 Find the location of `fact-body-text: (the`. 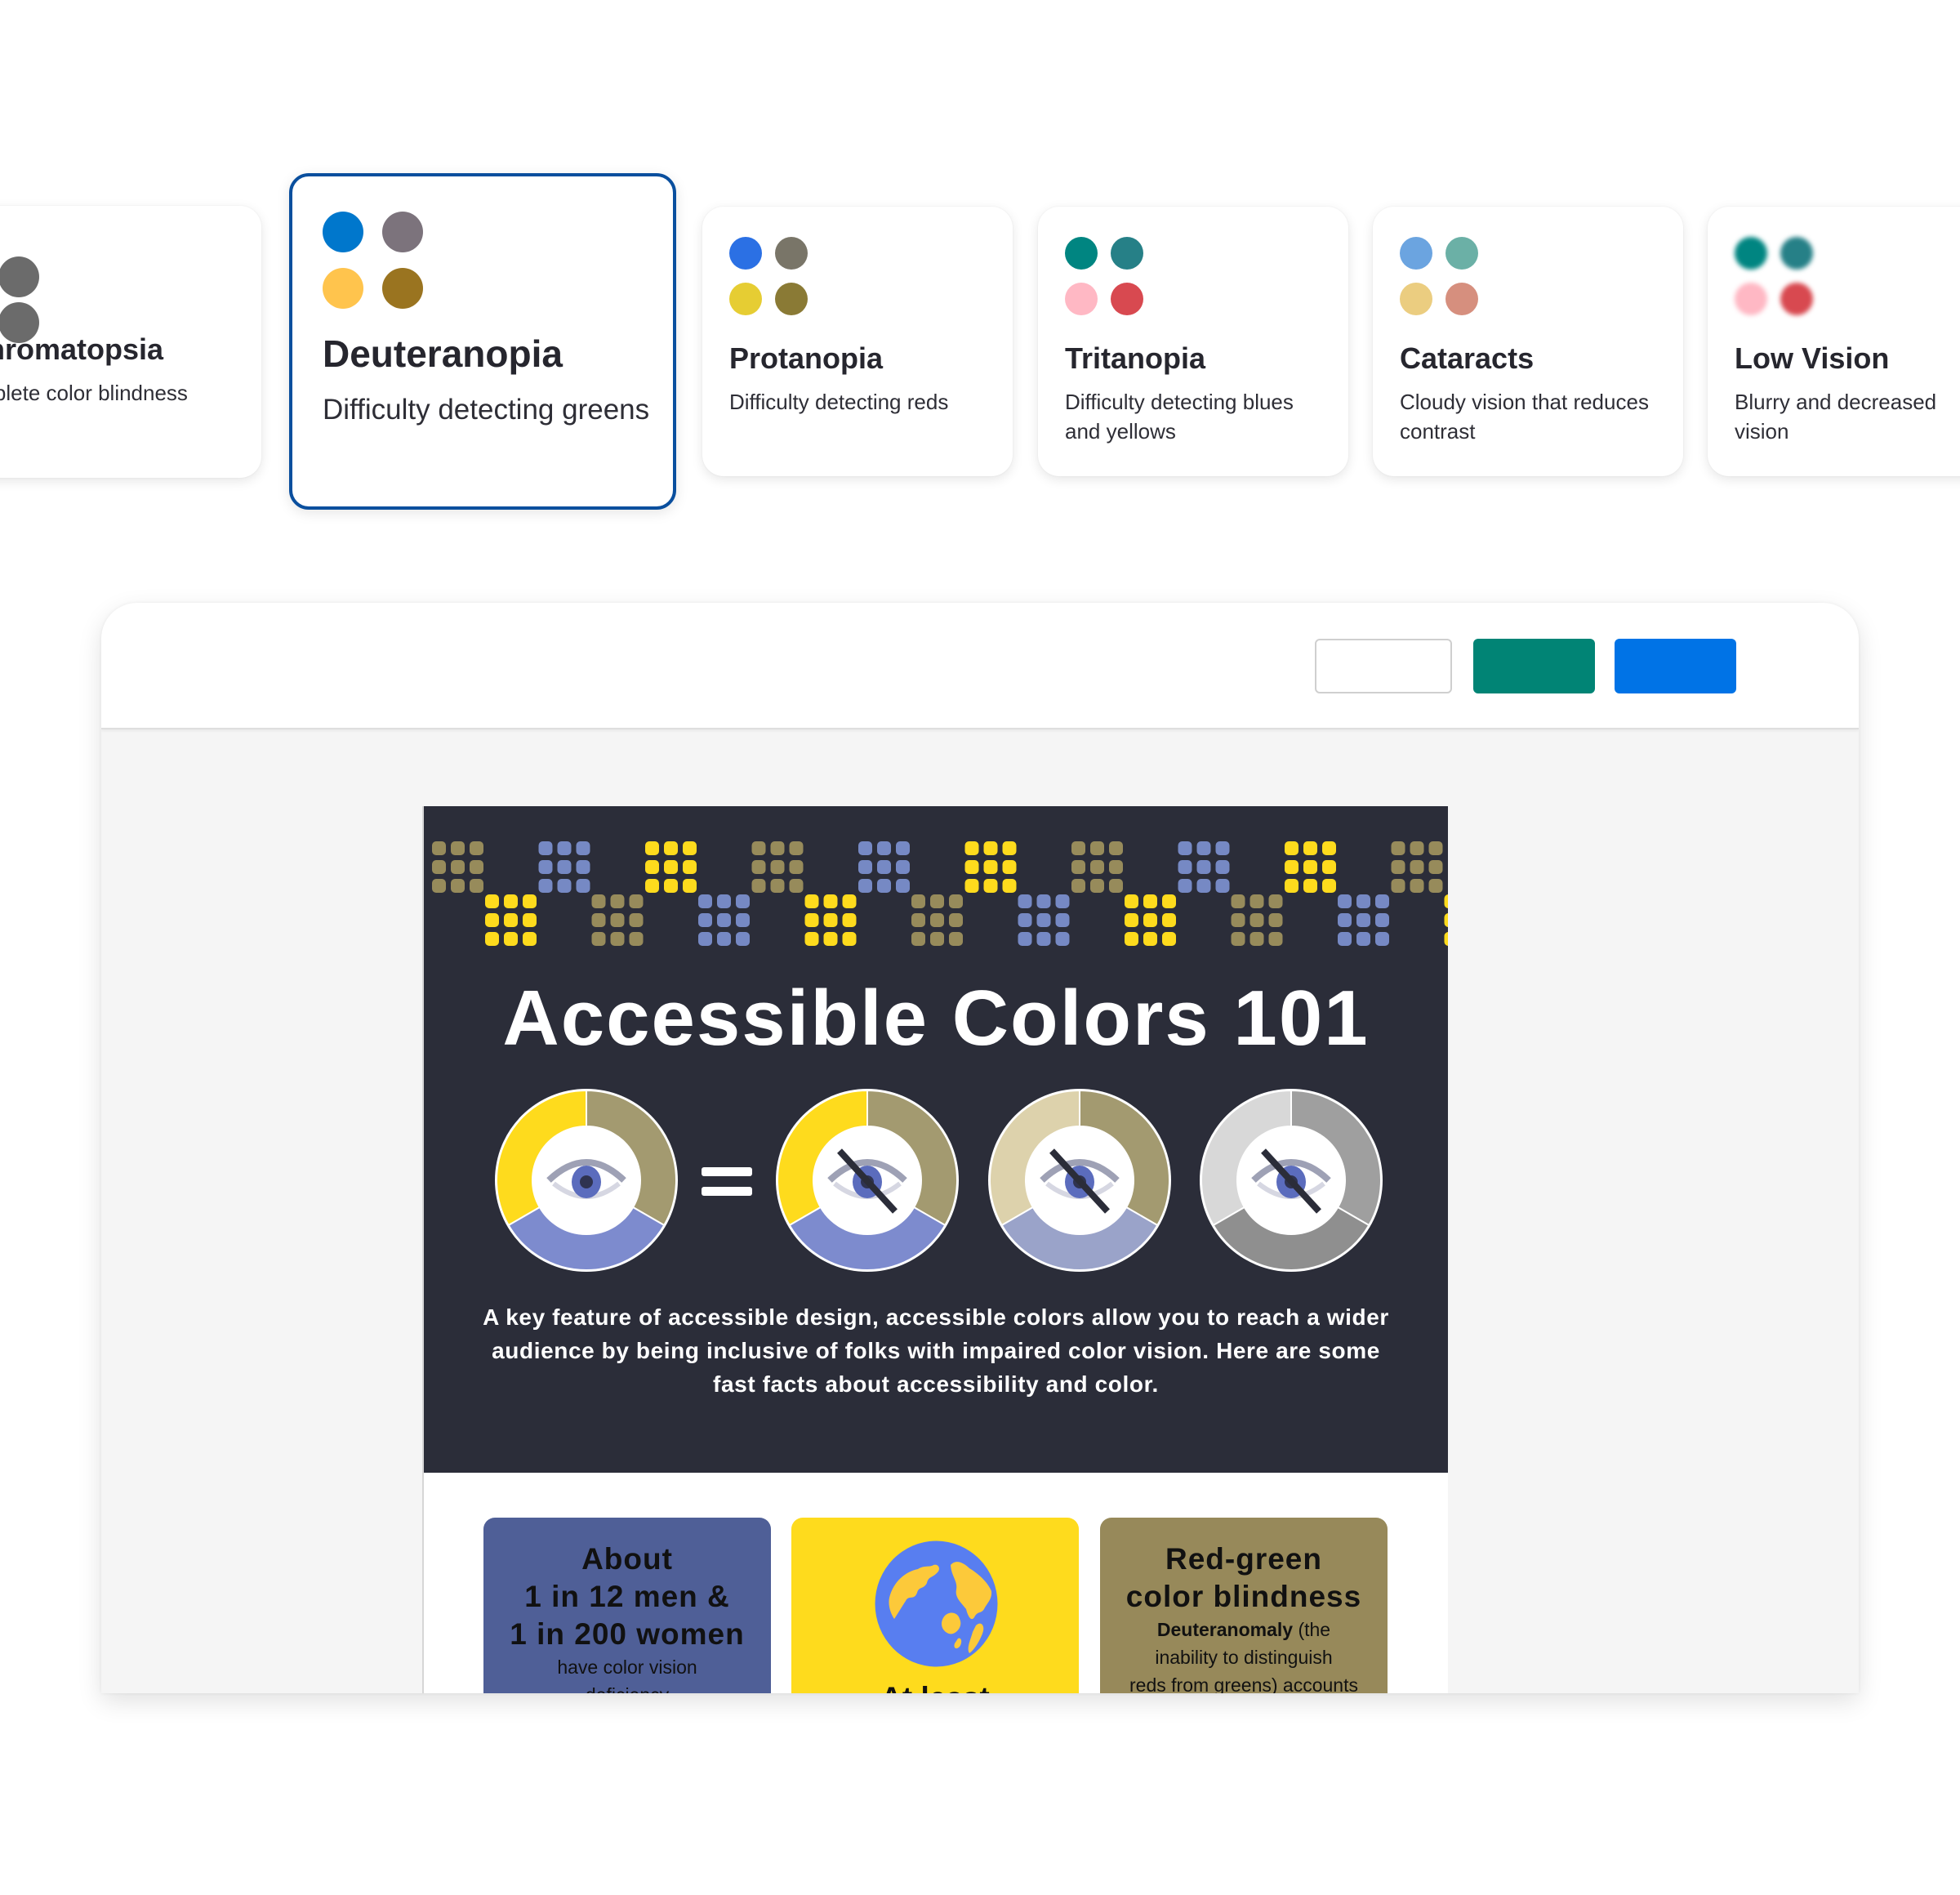

fact-body-text: (the is located at coordinates (1312, 1629).